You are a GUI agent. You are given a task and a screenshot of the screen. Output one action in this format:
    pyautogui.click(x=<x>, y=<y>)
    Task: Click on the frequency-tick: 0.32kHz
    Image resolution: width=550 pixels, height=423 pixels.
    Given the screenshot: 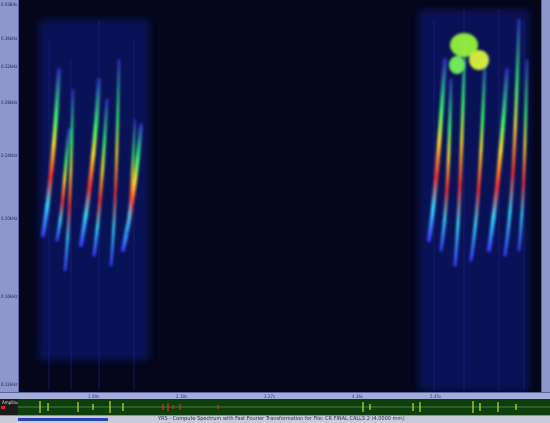 What is the action you would take?
    pyautogui.click(x=9, y=66)
    